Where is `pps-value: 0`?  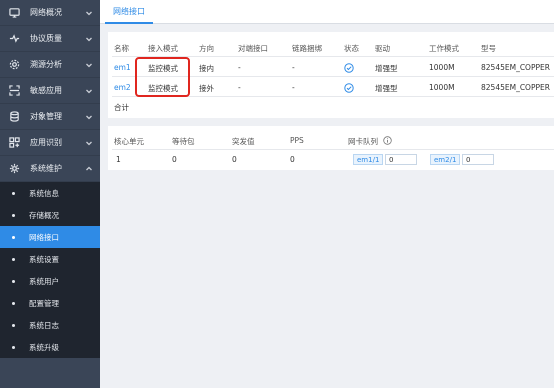 pps-value: 0 is located at coordinates (292, 159).